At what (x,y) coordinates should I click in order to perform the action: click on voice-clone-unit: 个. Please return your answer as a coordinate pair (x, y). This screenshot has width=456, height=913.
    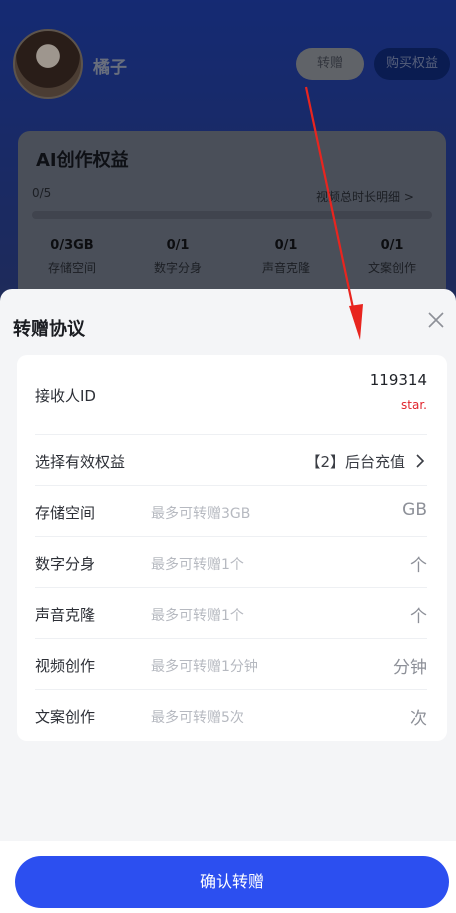
    Looking at the image, I should click on (418, 617).